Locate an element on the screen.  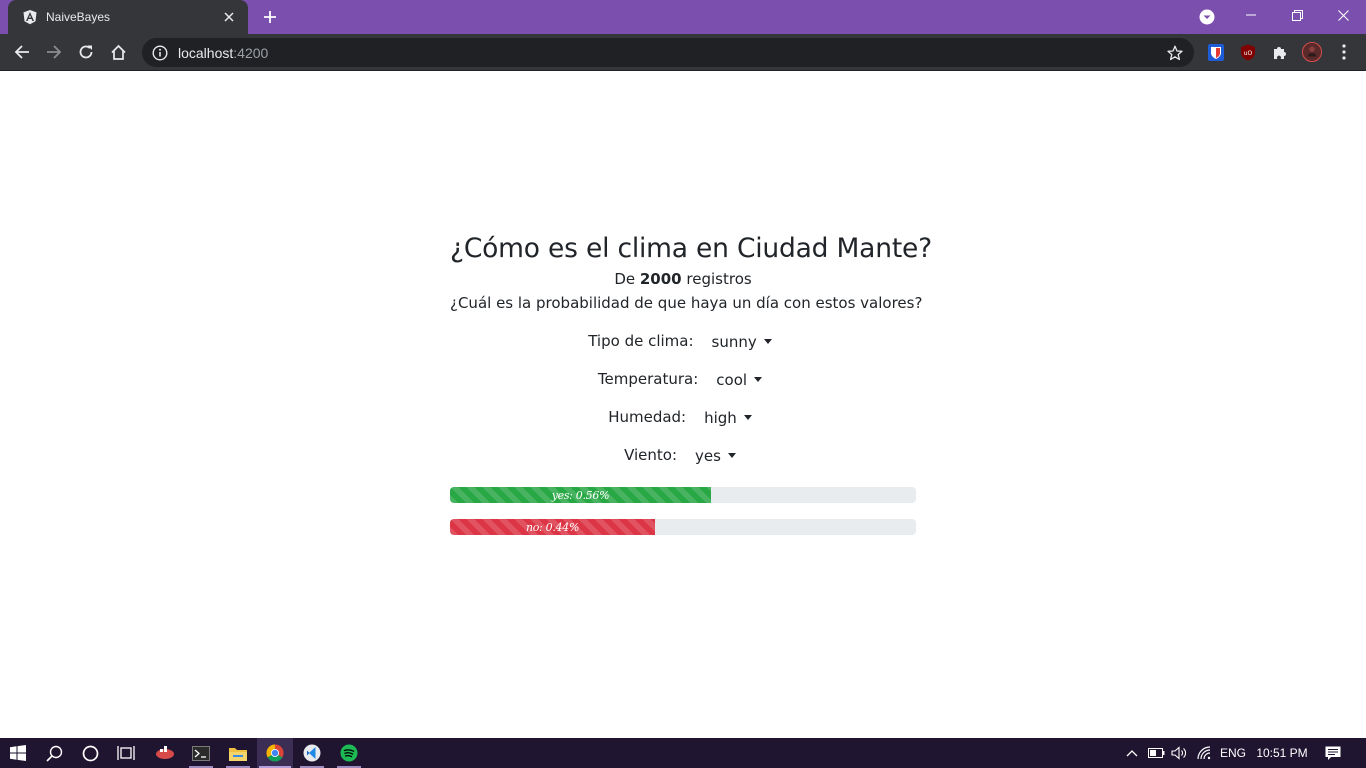
notification-icon is located at coordinates (1333, 753).